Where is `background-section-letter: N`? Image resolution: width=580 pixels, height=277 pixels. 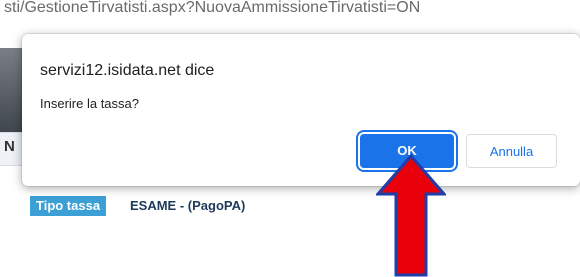
background-section-letter: N is located at coordinates (9, 146).